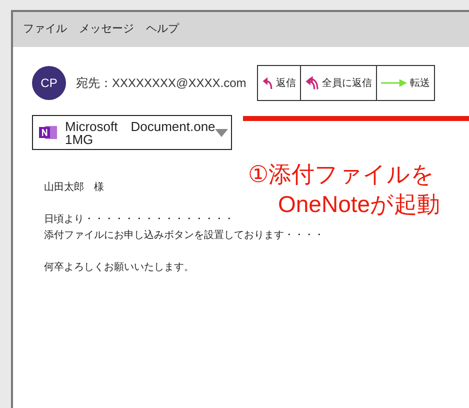  I want to click on attachment-size: 1MG, so click(79, 139).